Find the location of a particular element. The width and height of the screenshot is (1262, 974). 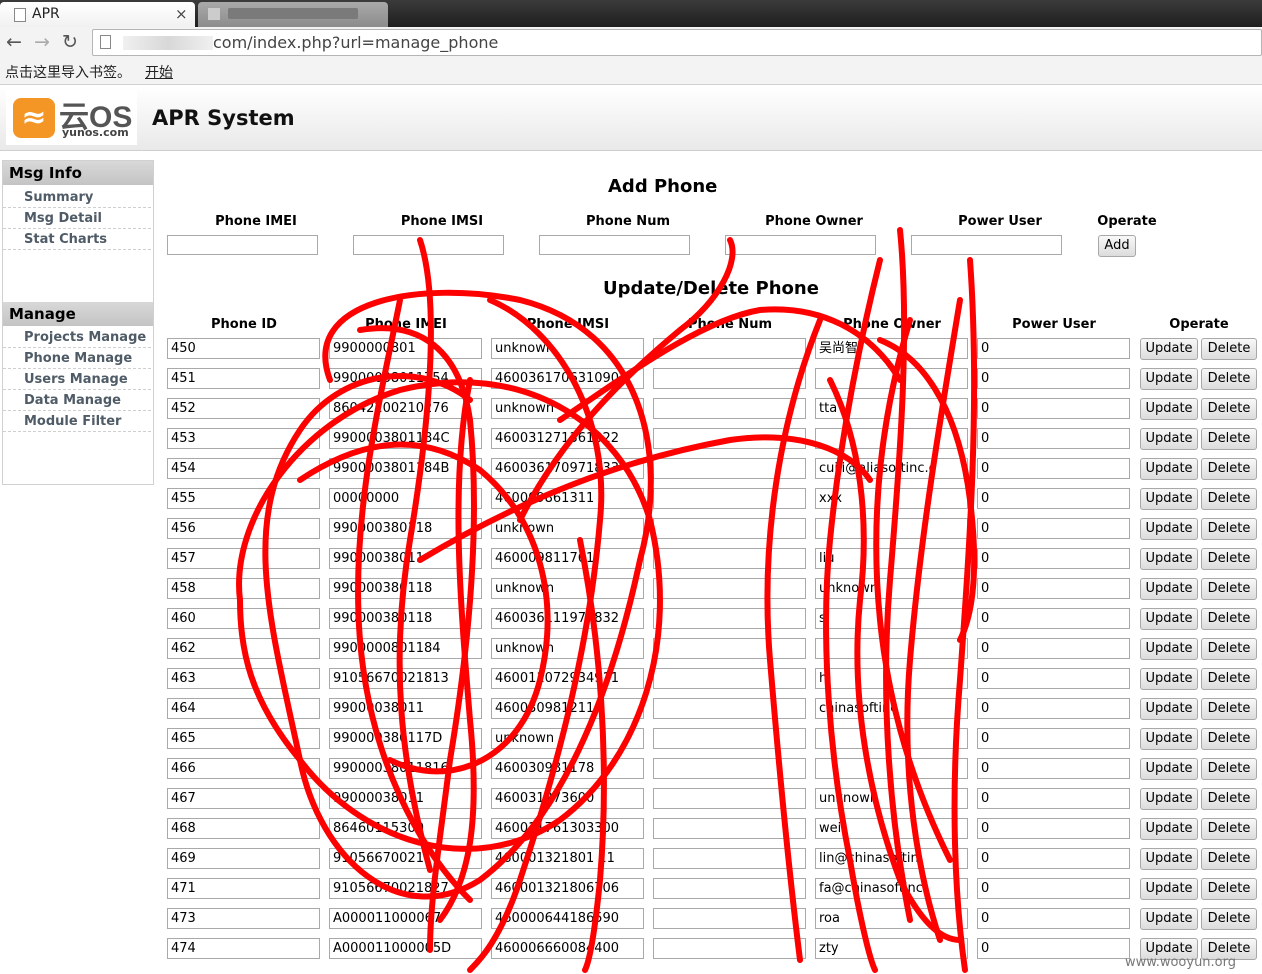

phone-imsi-input: 460030981211 is located at coordinates (567, 708).